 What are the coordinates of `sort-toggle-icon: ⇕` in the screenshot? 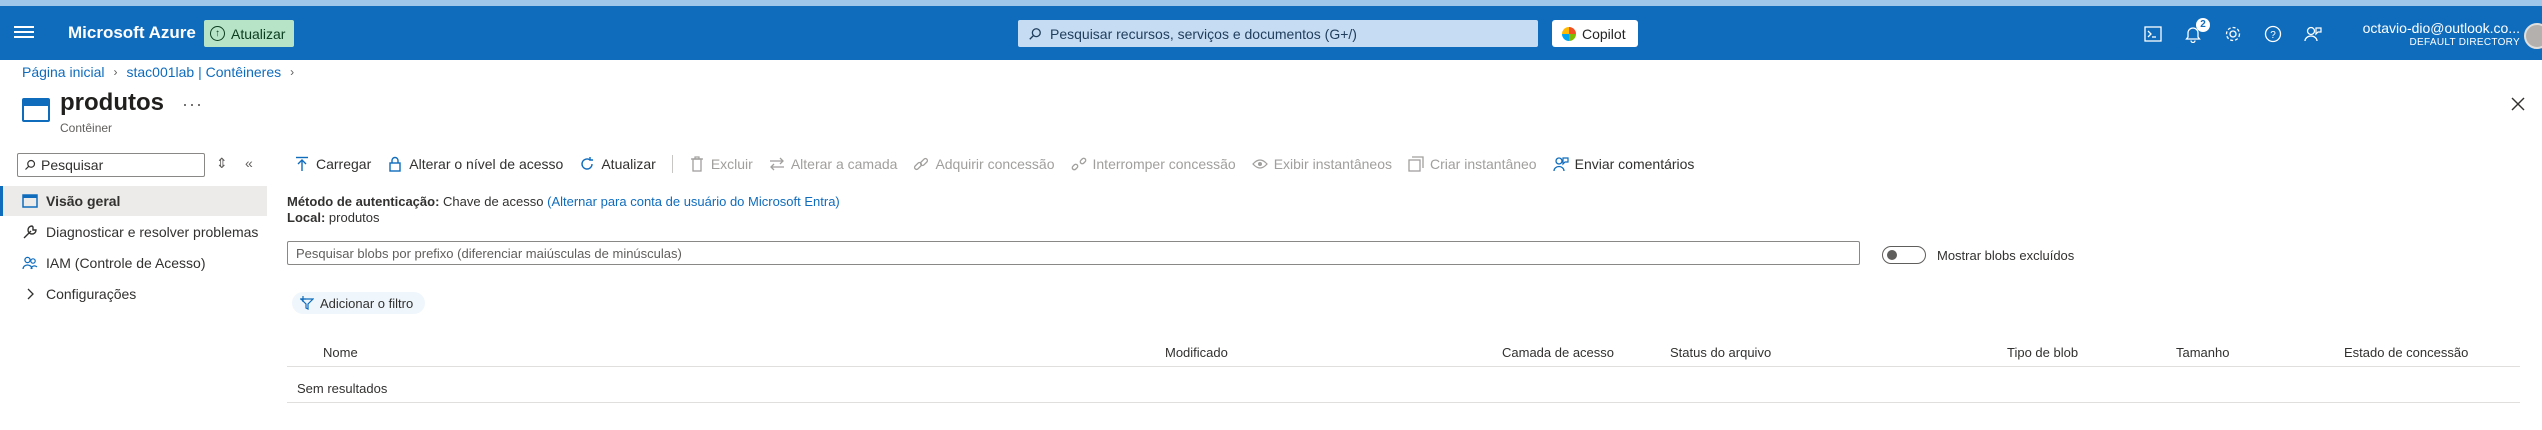 It's located at (222, 163).